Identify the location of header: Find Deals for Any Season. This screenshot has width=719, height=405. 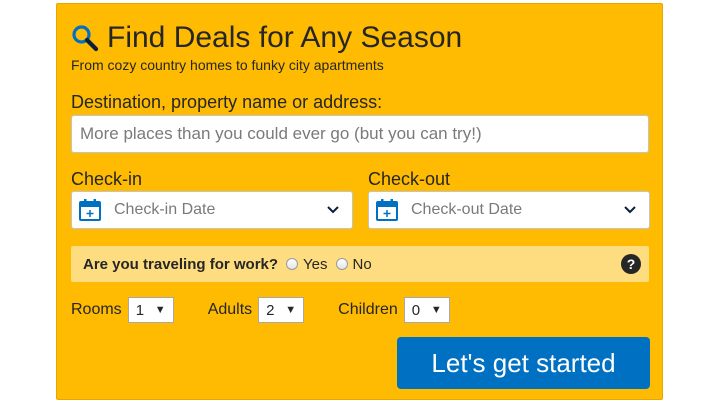
(266, 38).